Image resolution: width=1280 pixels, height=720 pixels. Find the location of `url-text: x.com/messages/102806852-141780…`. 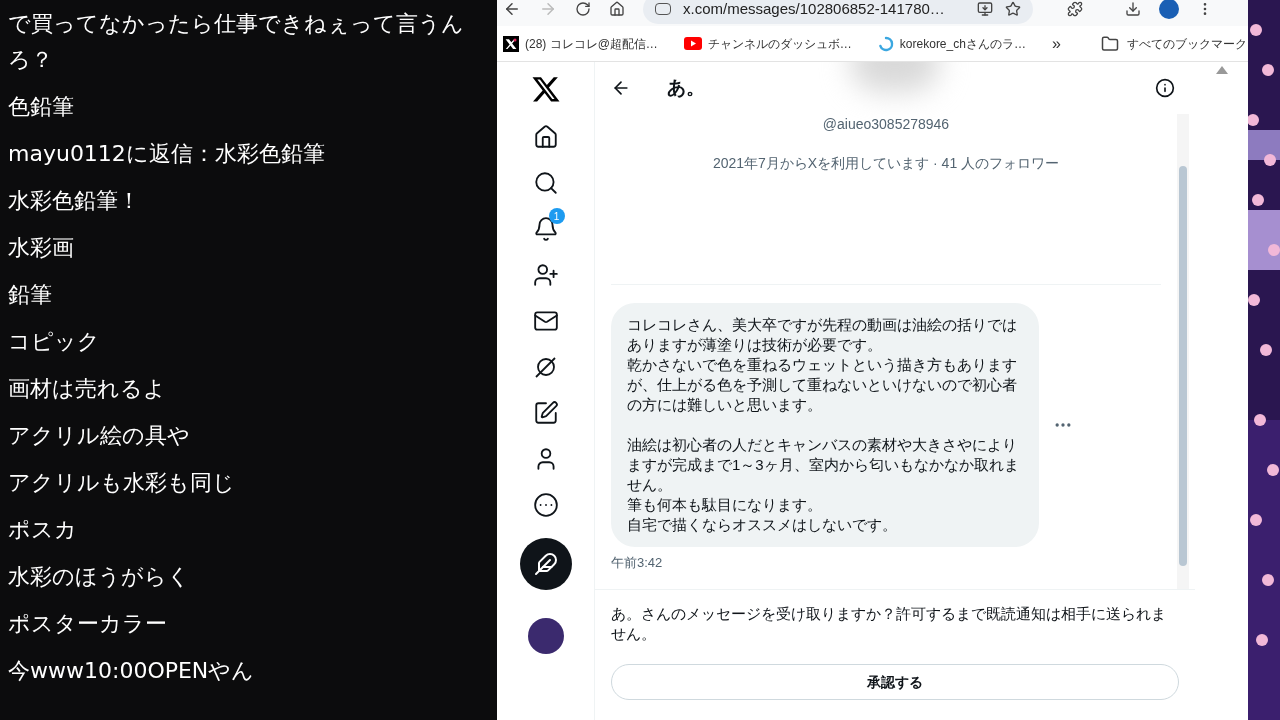

url-text: x.com/messages/102806852-141780… is located at coordinates (814, 9).